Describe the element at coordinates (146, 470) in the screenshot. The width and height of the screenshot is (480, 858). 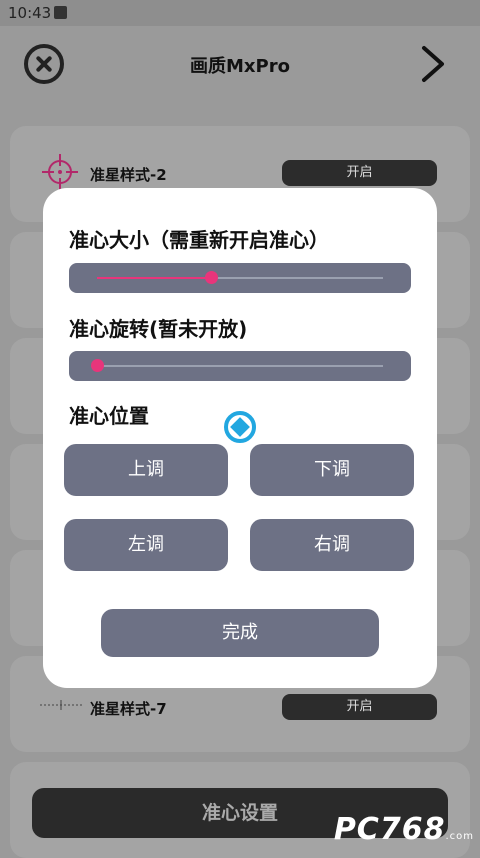
I see `move-up-button: 上调` at that location.